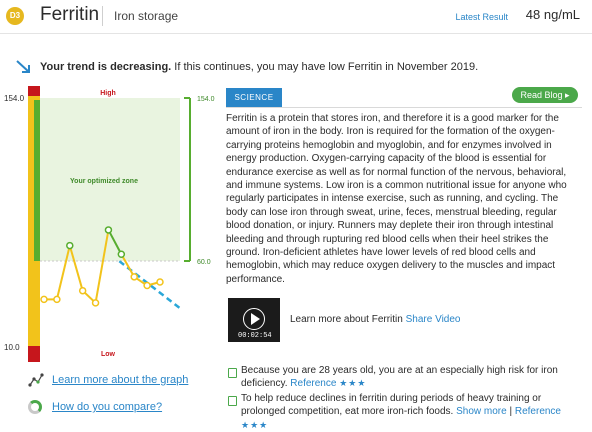 Image resolution: width=592 pixels, height=432 pixels. What do you see at coordinates (481, 17) in the screenshot?
I see `latest-result-label: Latest Result` at bounding box center [481, 17].